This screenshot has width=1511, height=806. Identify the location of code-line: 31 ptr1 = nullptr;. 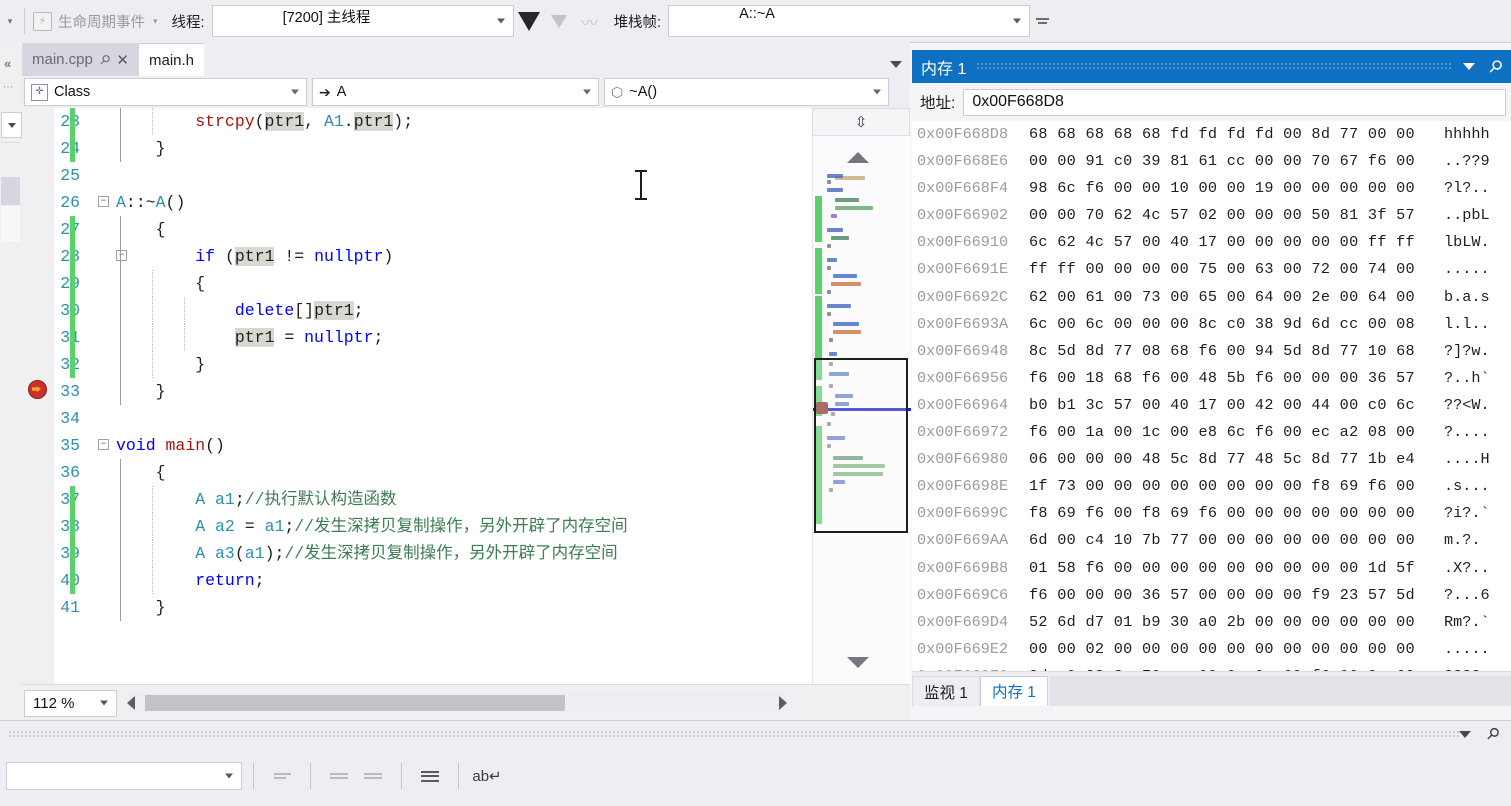
(433, 337).